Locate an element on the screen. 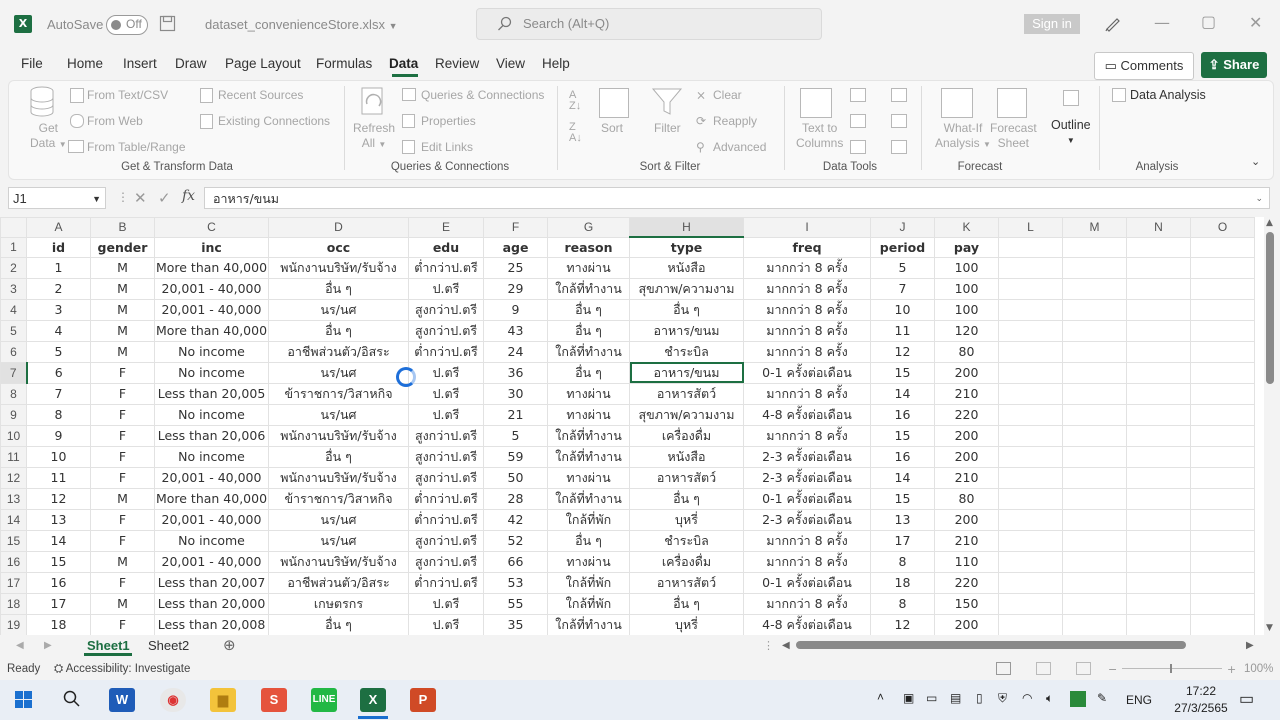 This screenshot has width=1280, height=720. header-cell: inc is located at coordinates (211, 247).